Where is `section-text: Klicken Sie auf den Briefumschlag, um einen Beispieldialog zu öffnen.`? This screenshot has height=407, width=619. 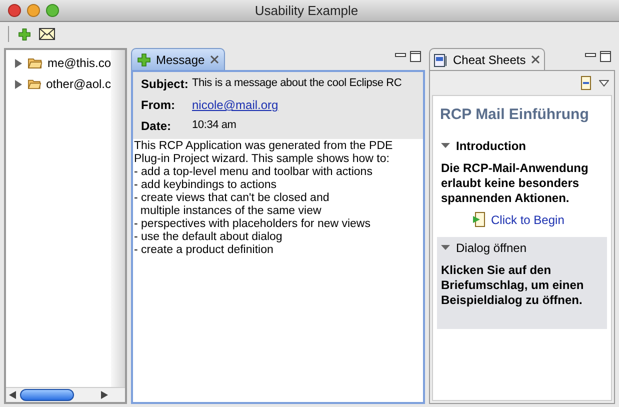
section-text: Klicken Sie auf den Briefumschlag, um einen Beispieldialog zu öffnen. is located at coordinates (513, 285).